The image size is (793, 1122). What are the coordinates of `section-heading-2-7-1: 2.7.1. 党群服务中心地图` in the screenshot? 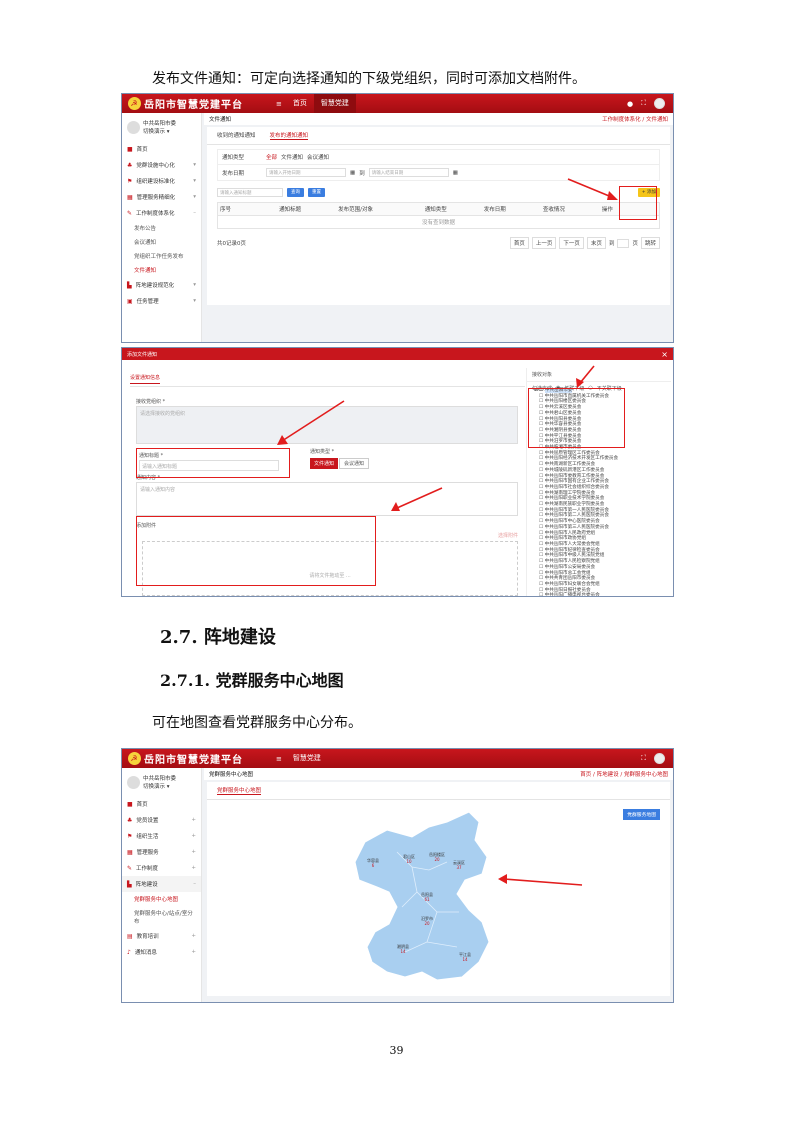 It's located at (252, 680).